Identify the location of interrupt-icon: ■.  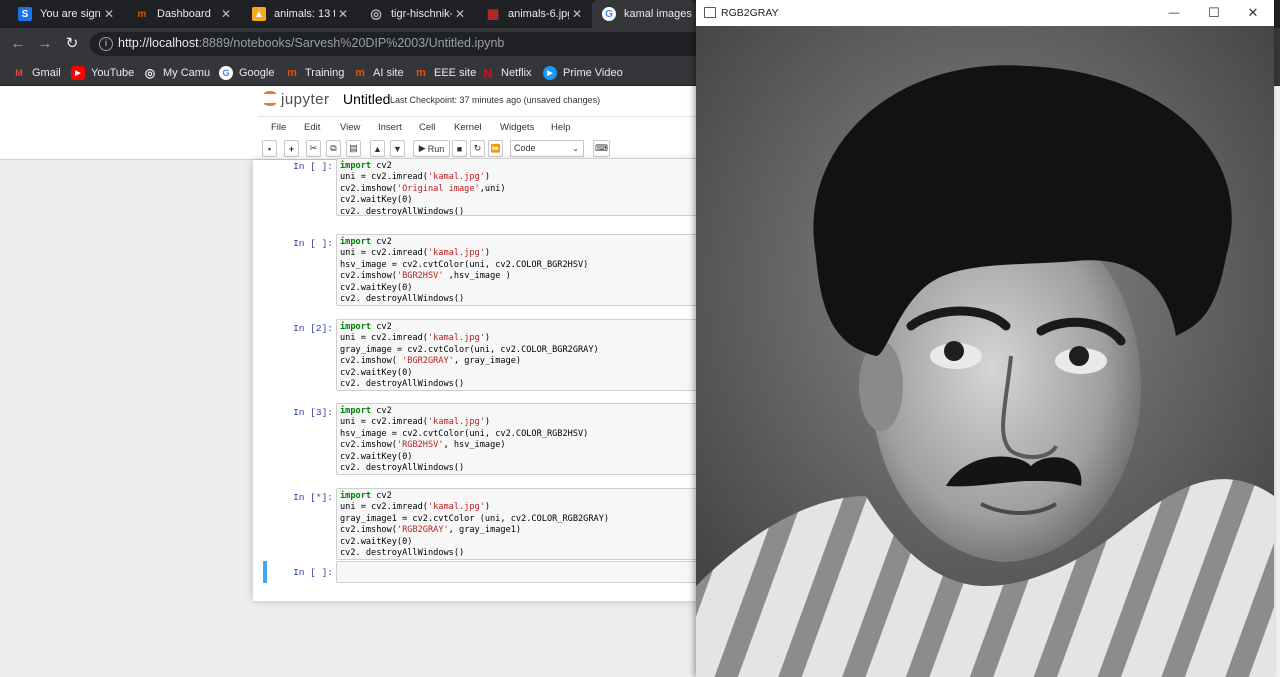
(459, 148).